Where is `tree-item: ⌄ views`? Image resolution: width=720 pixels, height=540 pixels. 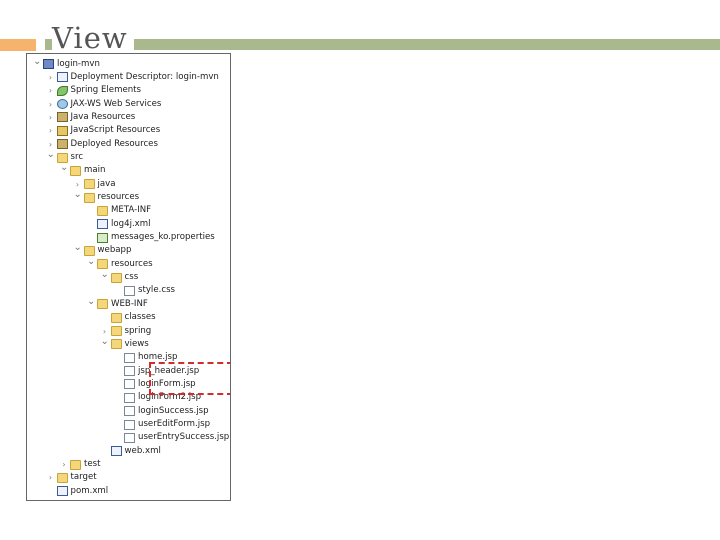
tree-item: ⌄ views is located at coordinates (127, 343).